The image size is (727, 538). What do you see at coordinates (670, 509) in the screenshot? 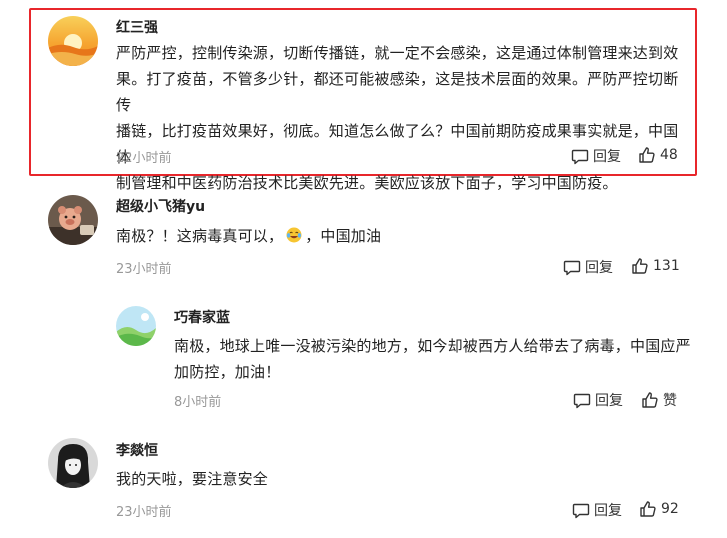
I see `like-count: 92` at bounding box center [670, 509].